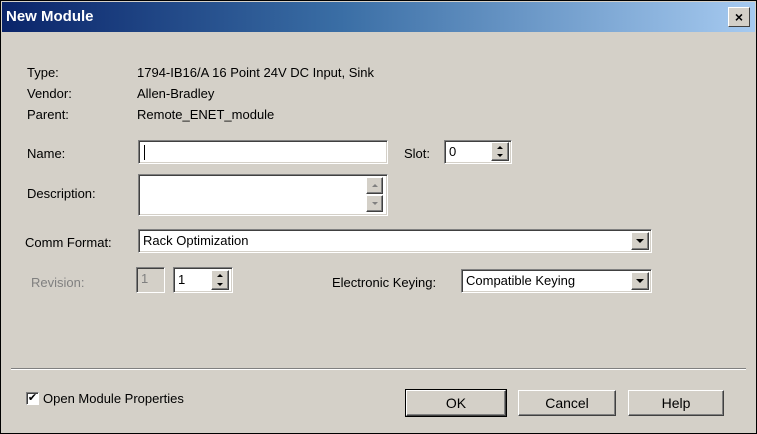 The height and width of the screenshot is (434, 757). I want to click on ok-button-label: OK, so click(456, 403).